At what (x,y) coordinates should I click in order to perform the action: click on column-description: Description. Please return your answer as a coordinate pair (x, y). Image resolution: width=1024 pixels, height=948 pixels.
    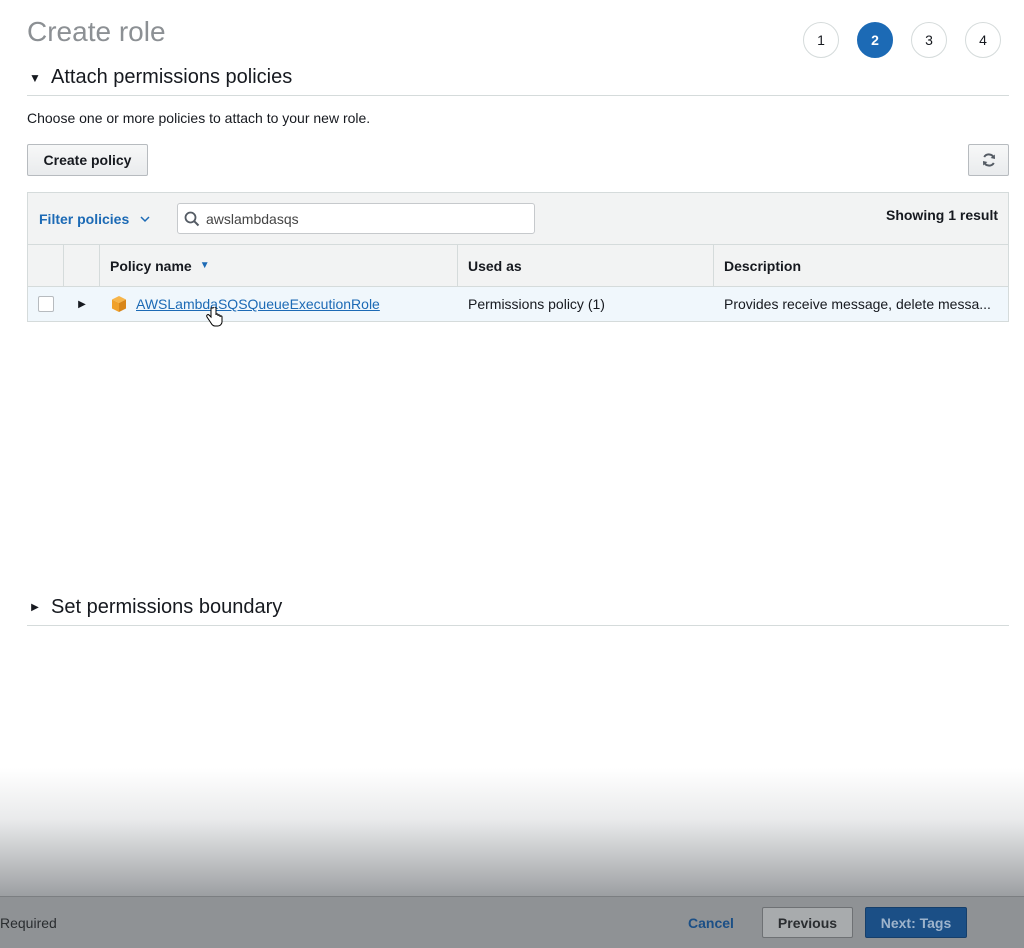
    Looking at the image, I should click on (861, 265).